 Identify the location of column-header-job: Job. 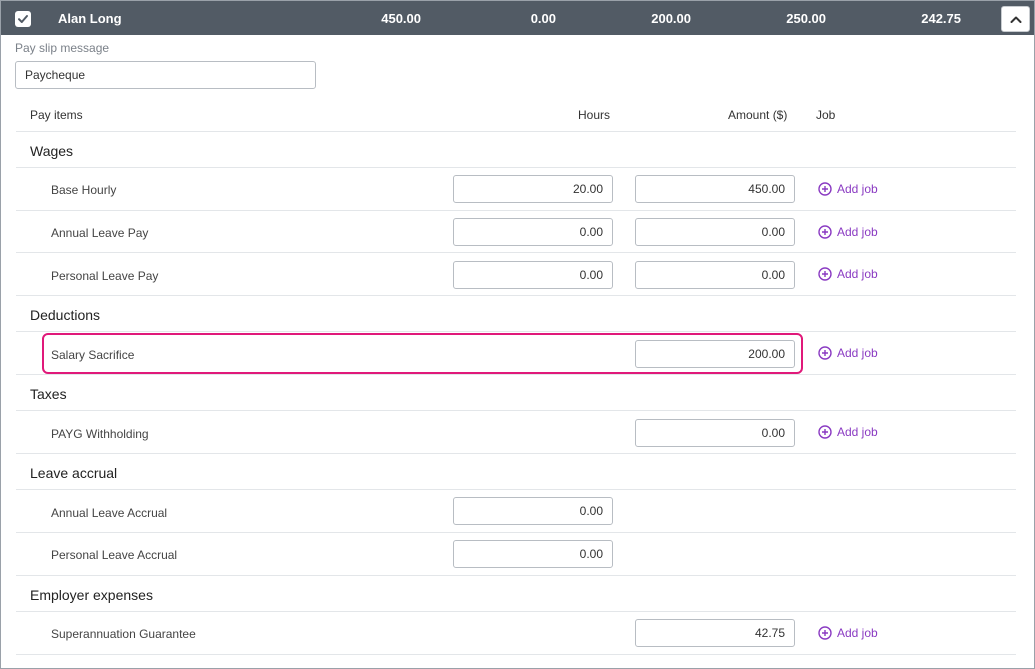
(826, 115).